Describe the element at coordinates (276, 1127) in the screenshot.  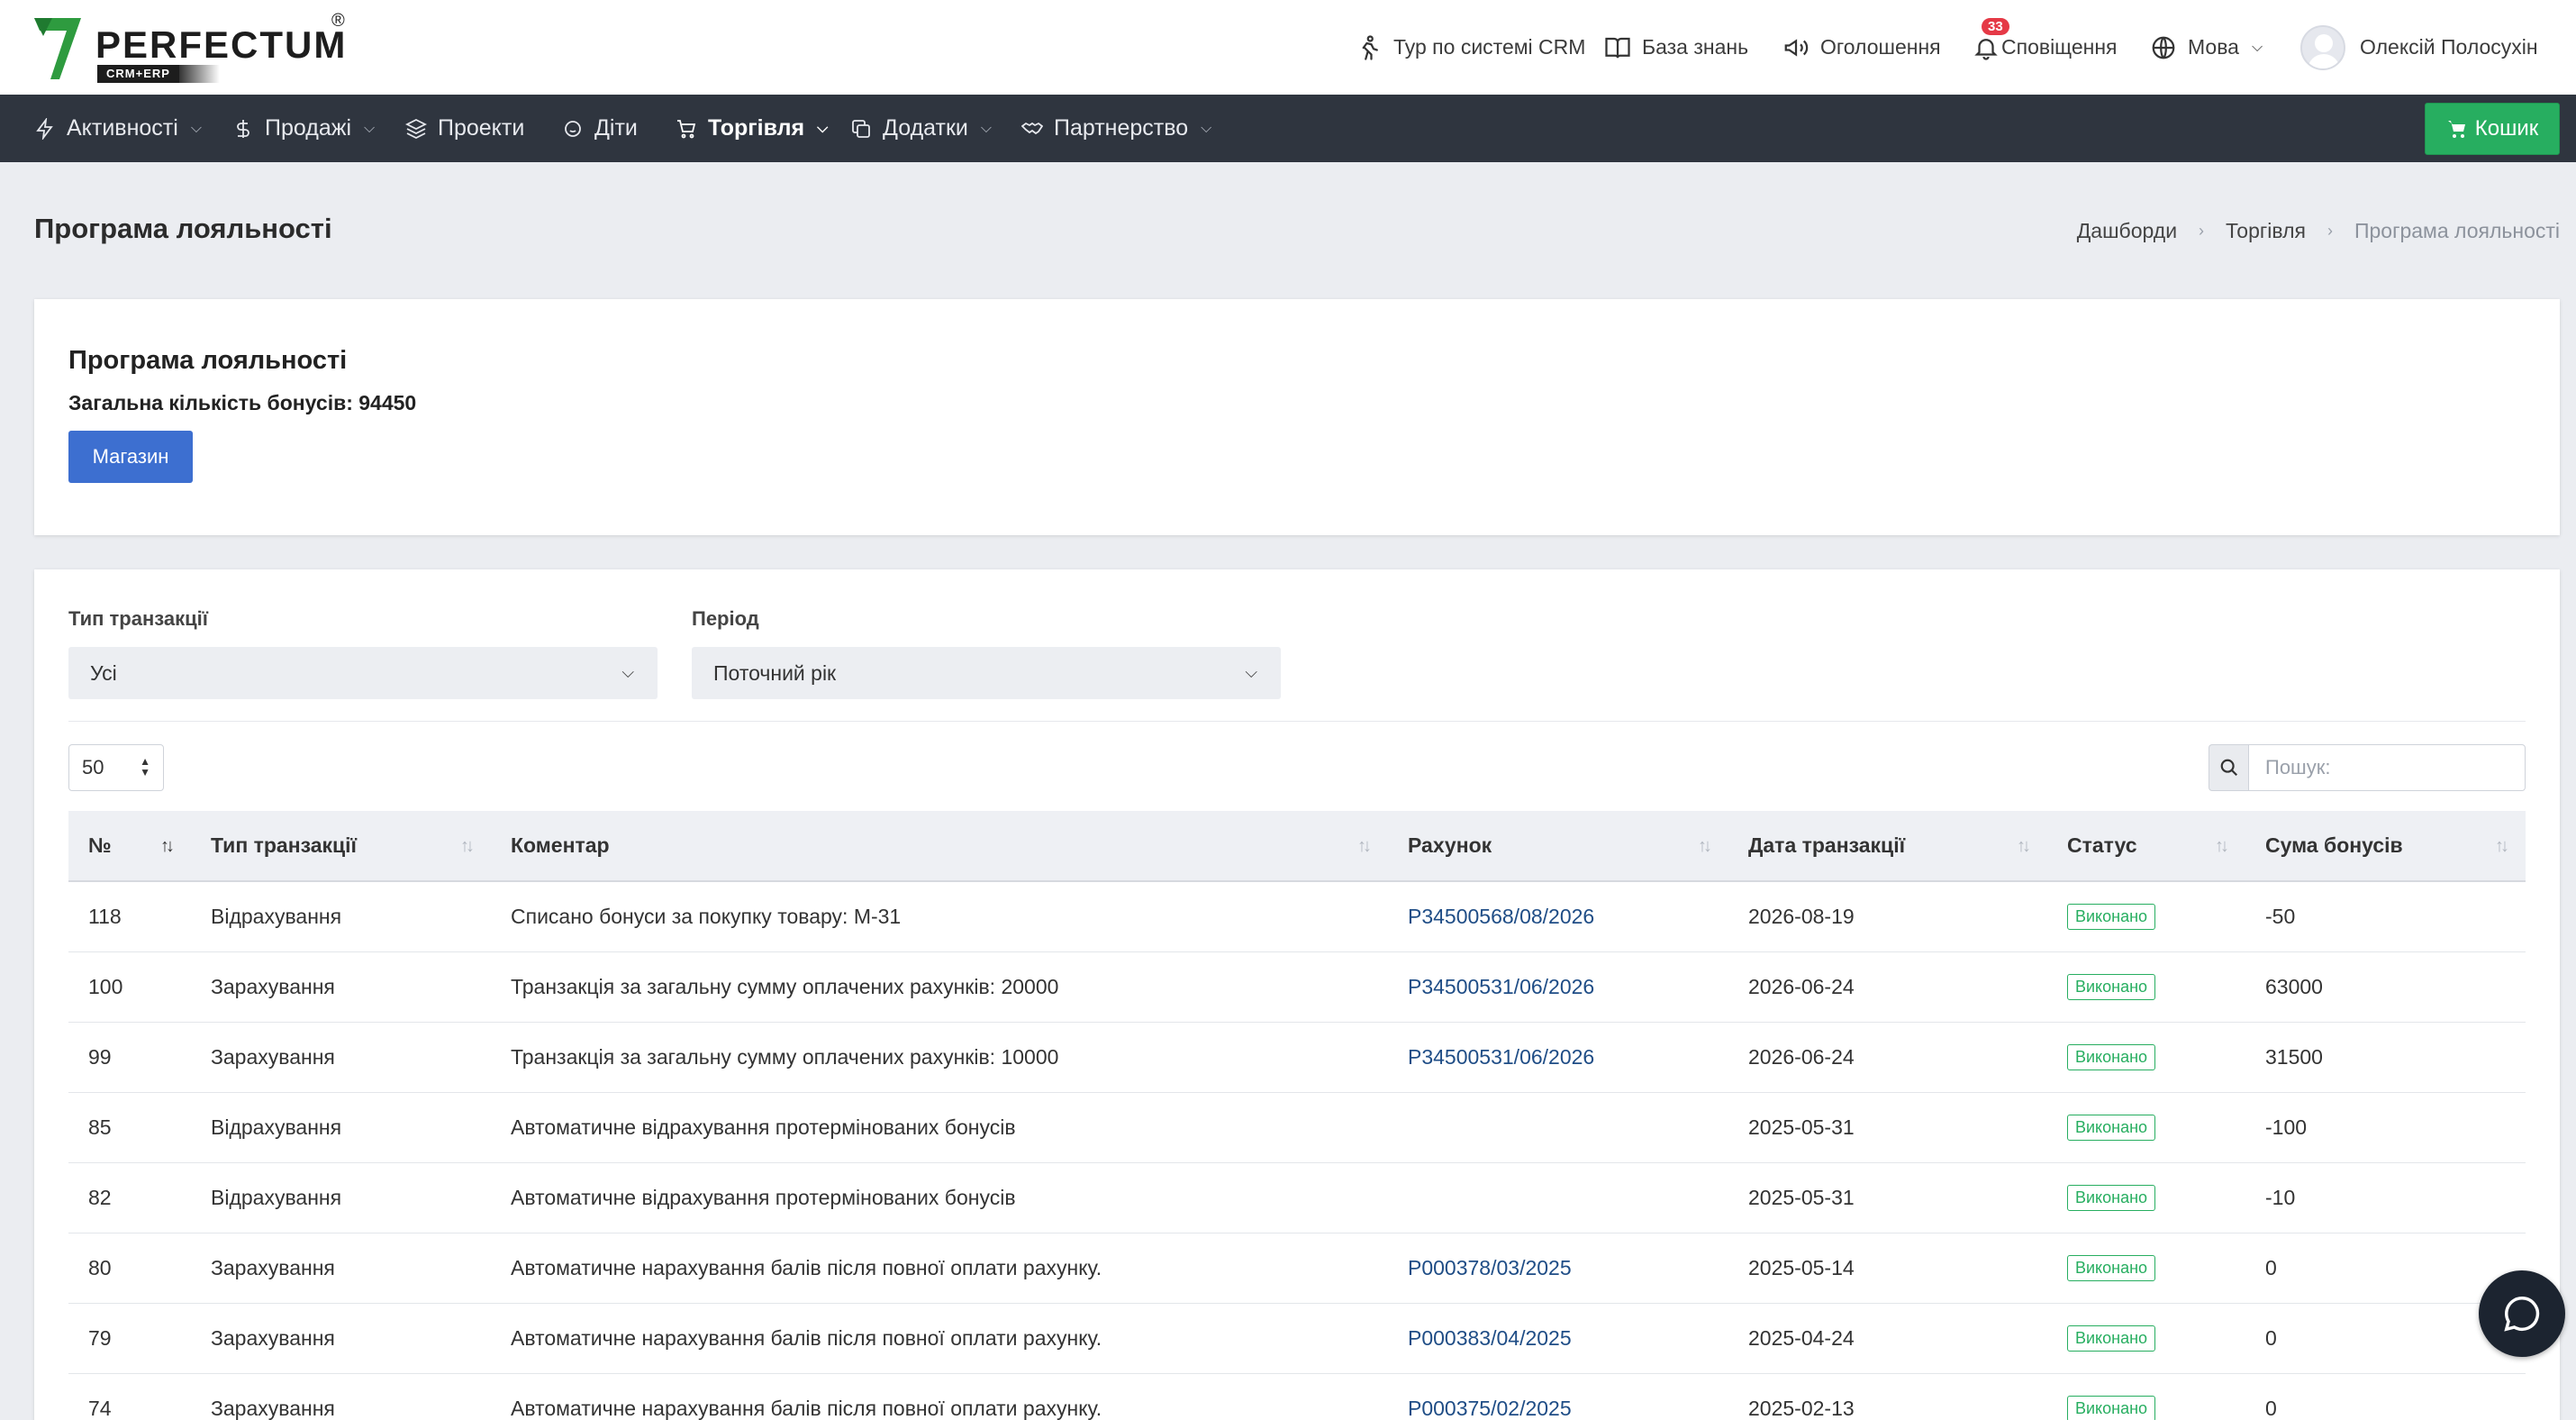
I see `cell-type: Відрахування` at that location.